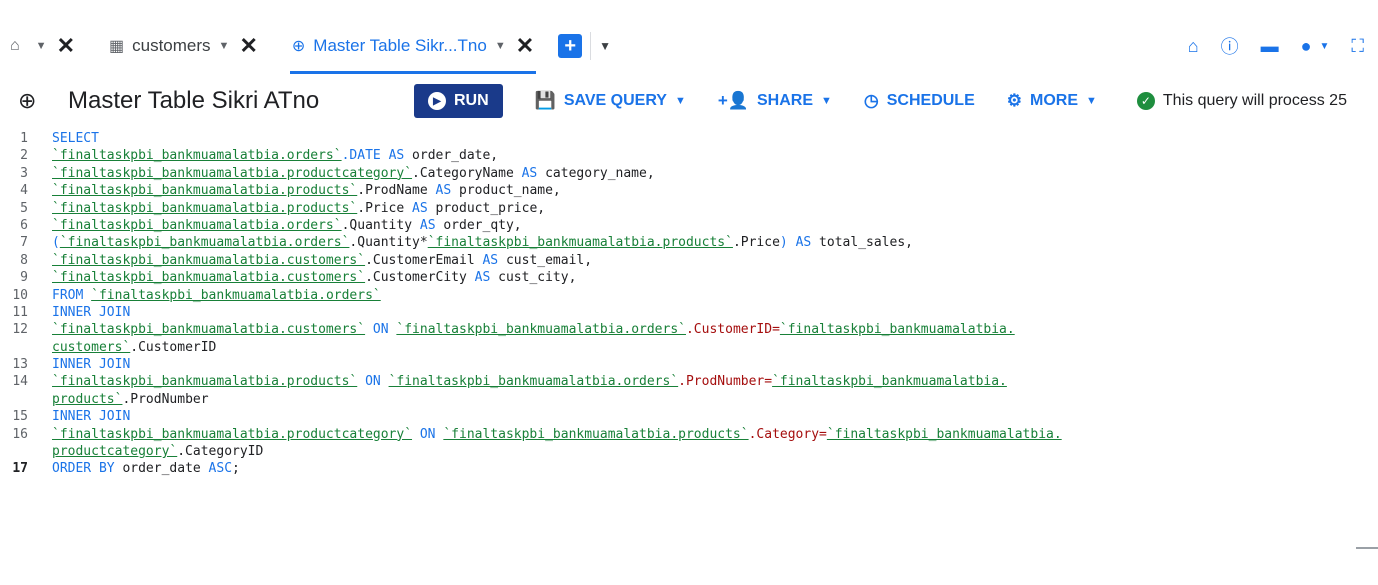 This screenshot has height=585, width=1378. I want to click on more-button: ⚙ MORE ▼, so click(1052, 101).